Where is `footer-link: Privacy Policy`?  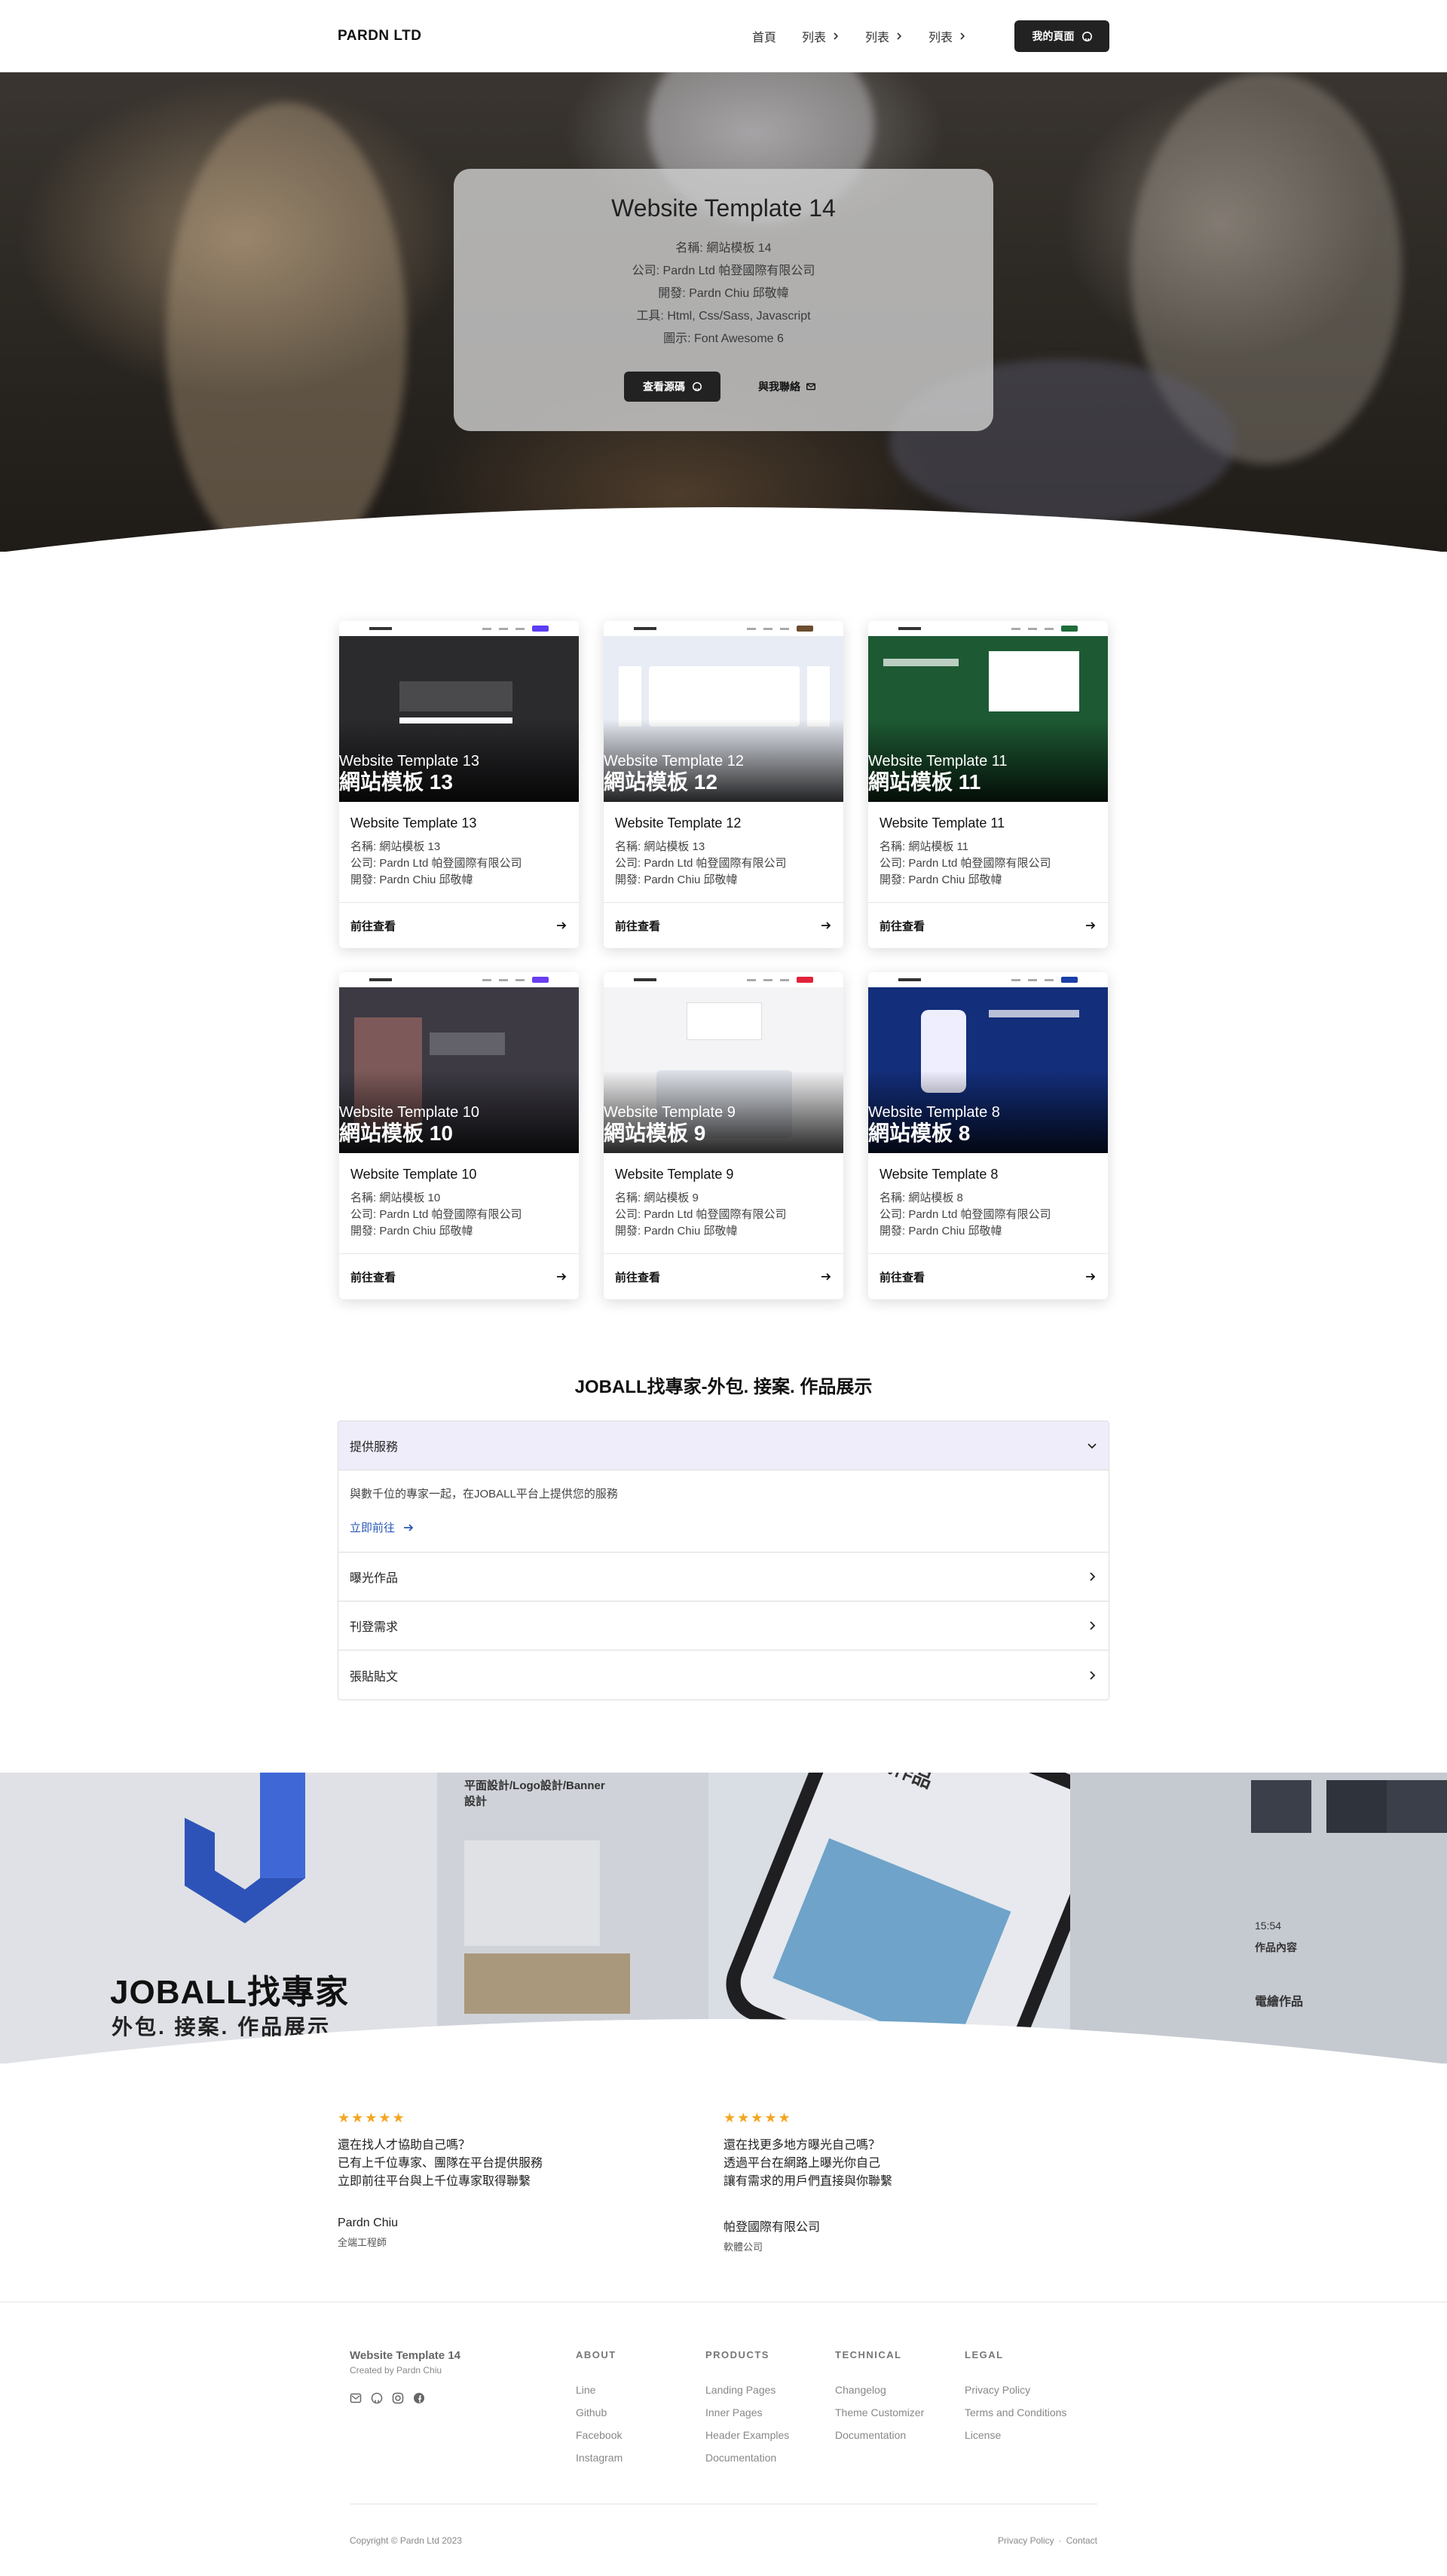
footer-link: Privacy Policy is located at coordinates (1029, 2390).